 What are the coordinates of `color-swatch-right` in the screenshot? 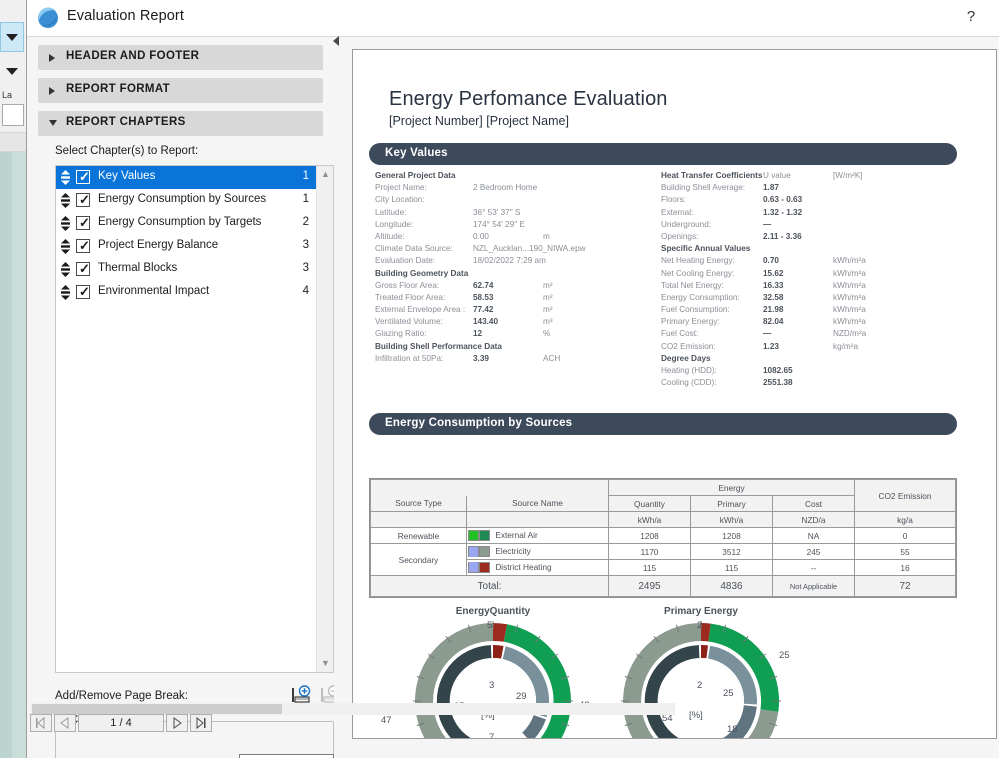 It's located at (484, 552).